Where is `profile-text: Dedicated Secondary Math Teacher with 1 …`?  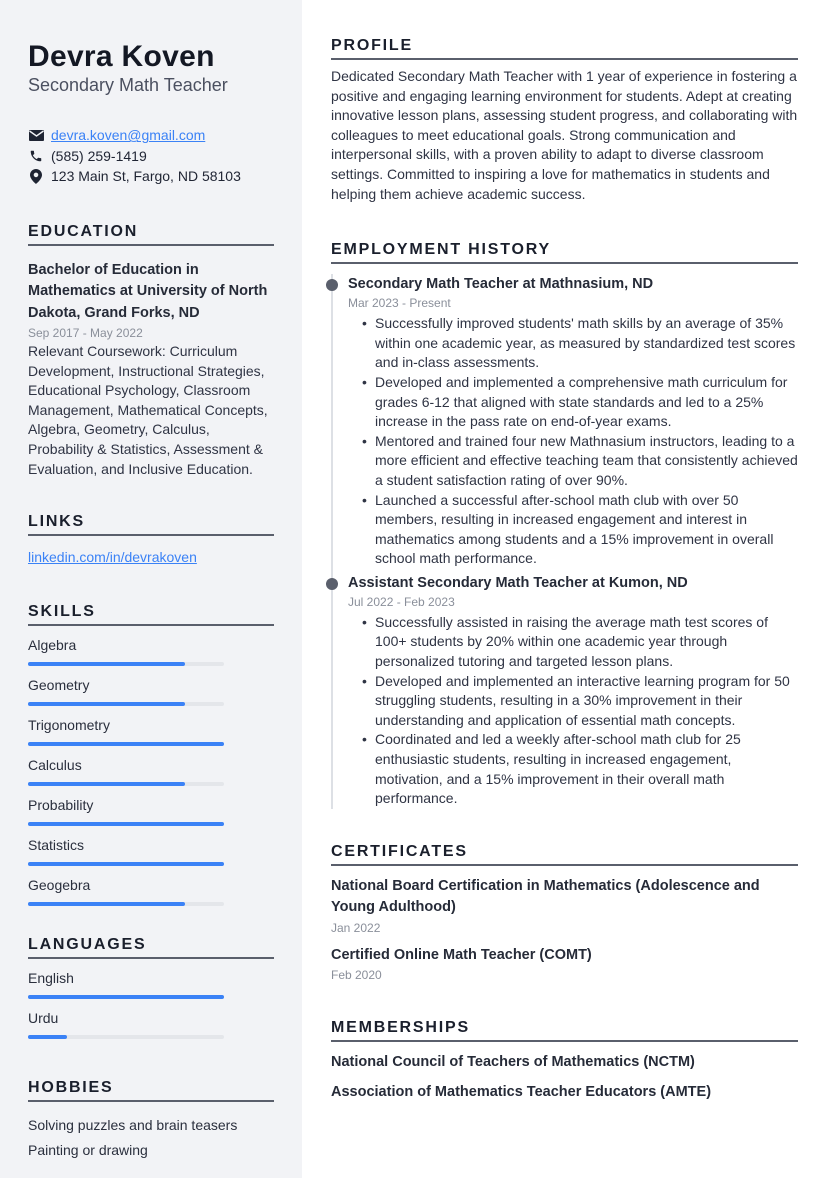
profile-text: Dedicated Secondary Math Teacher with 1 … is located at coordinates (564, 135).